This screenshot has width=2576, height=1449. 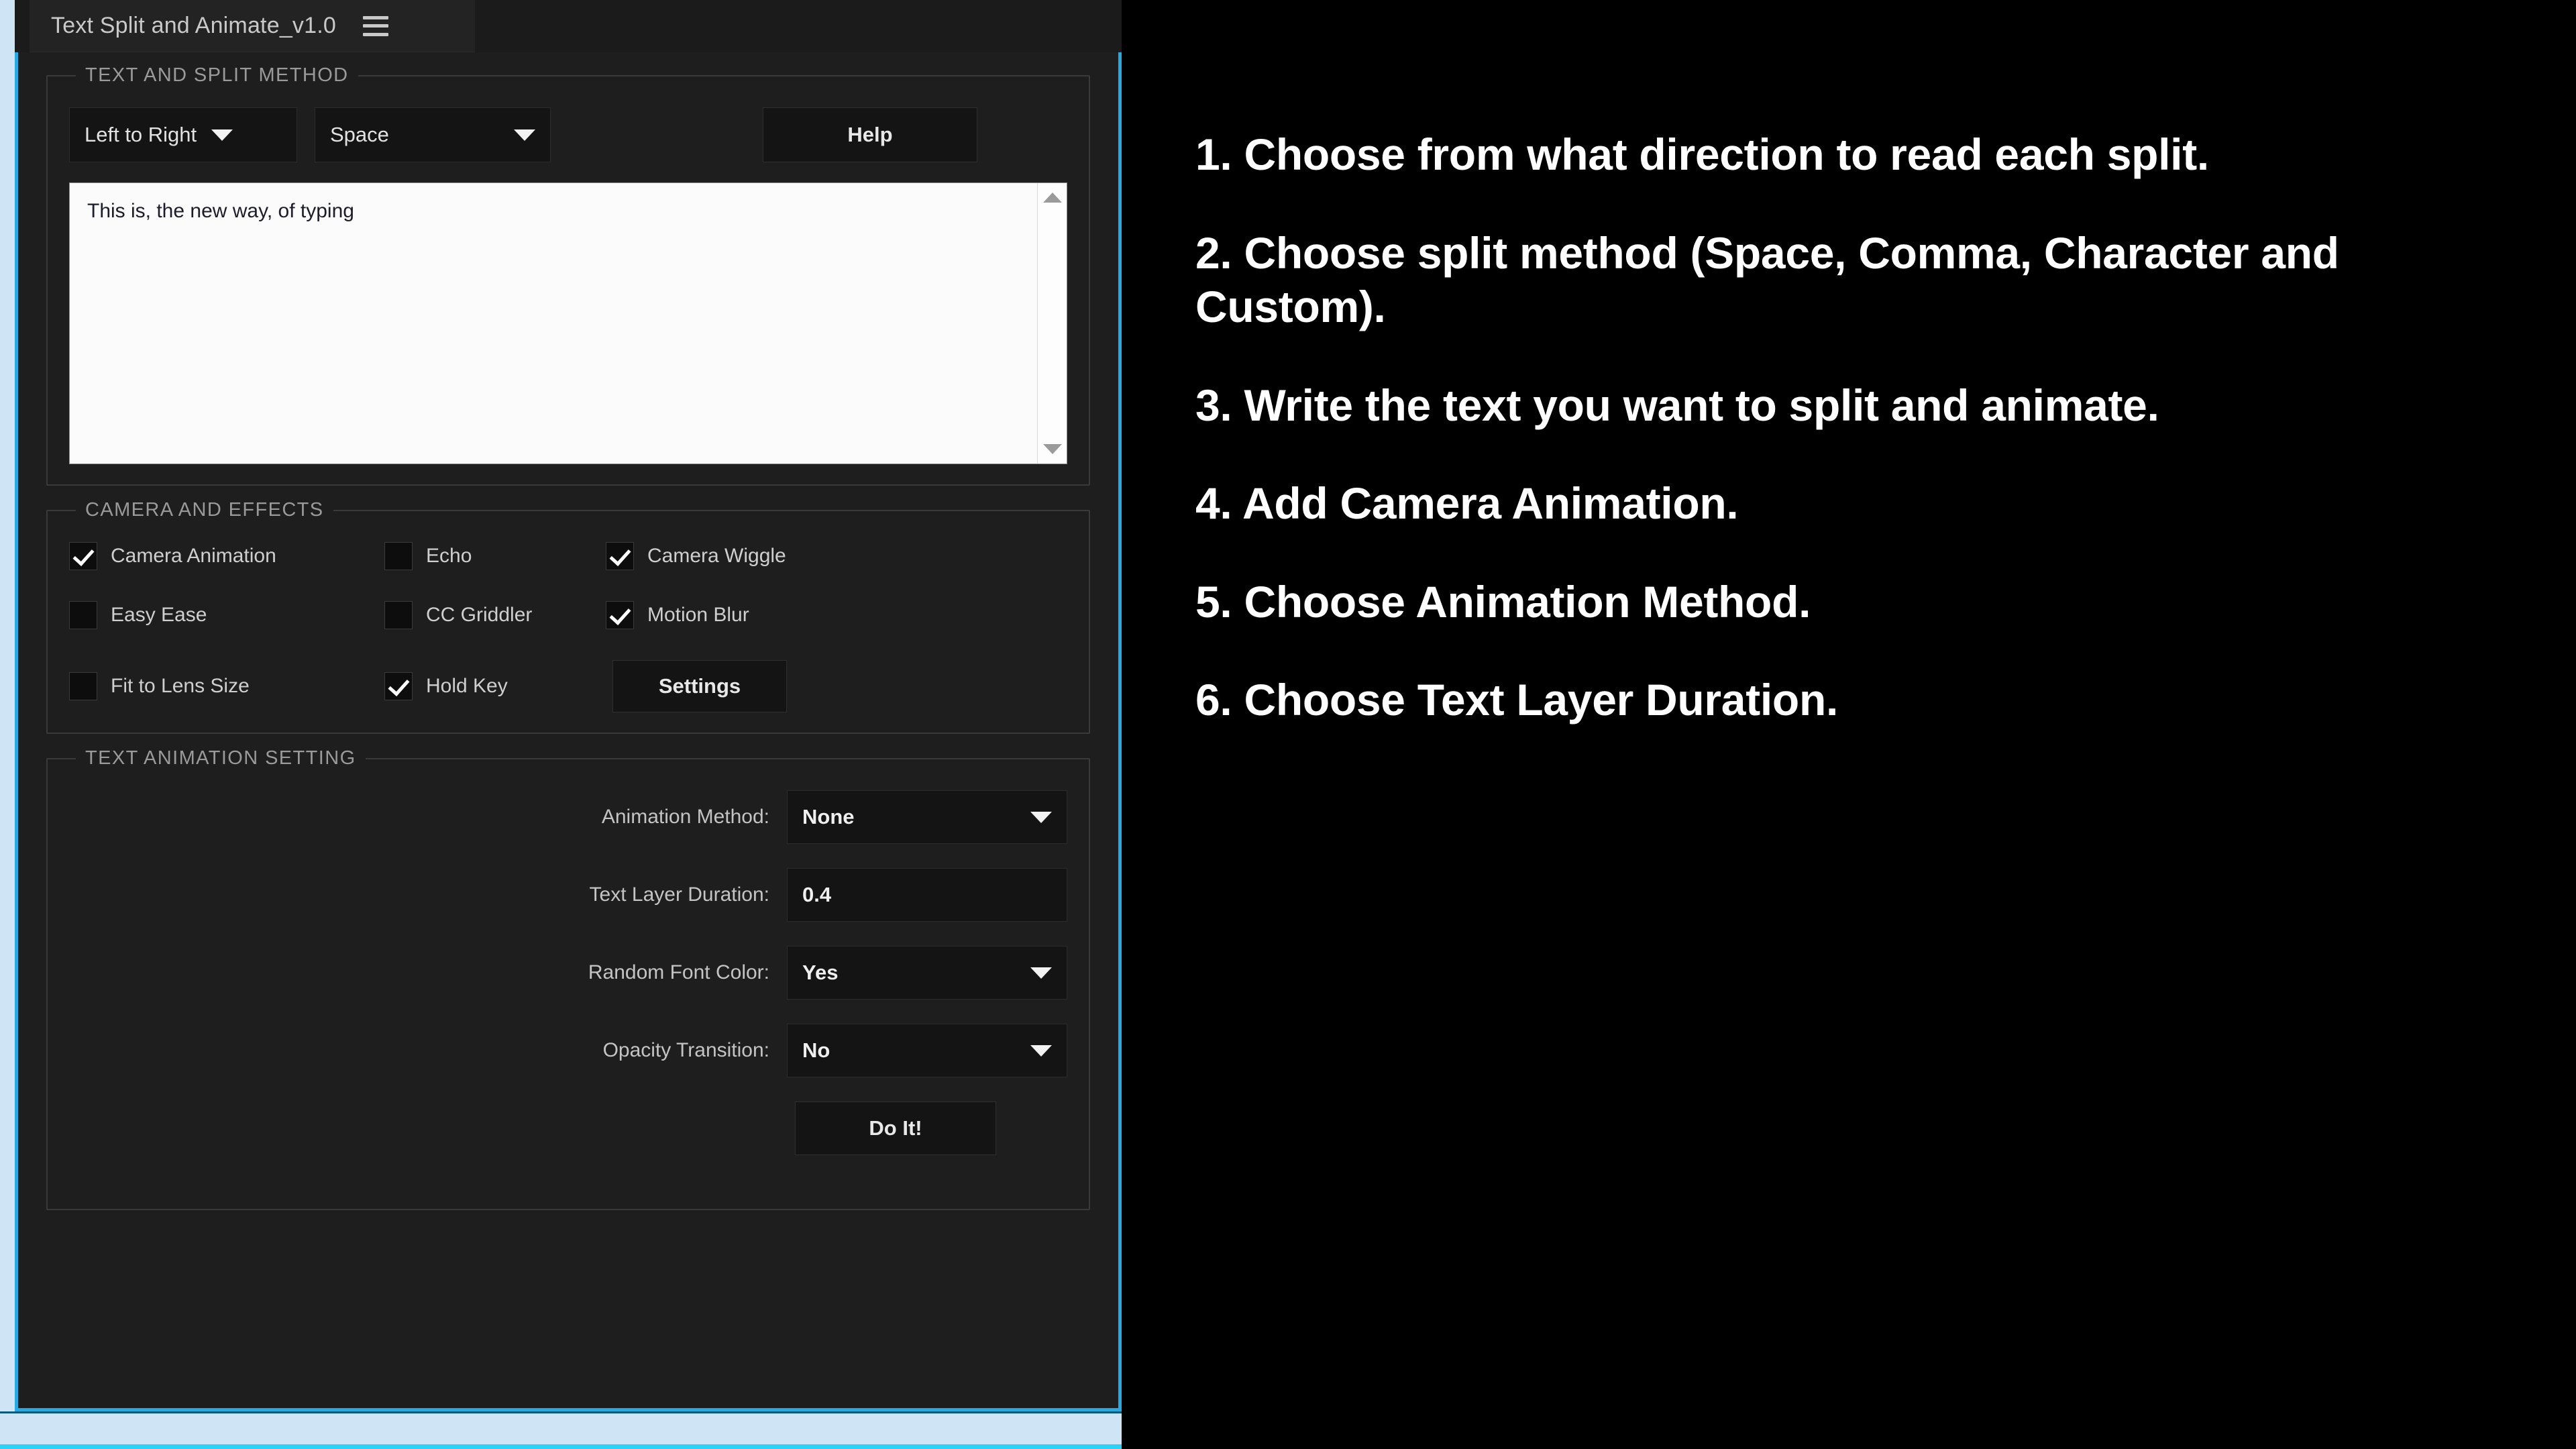 What do you see at coordinates (449, 556) in the screenshot?
I see `checkbox-label: Echo` at bounding box center [449, 556].